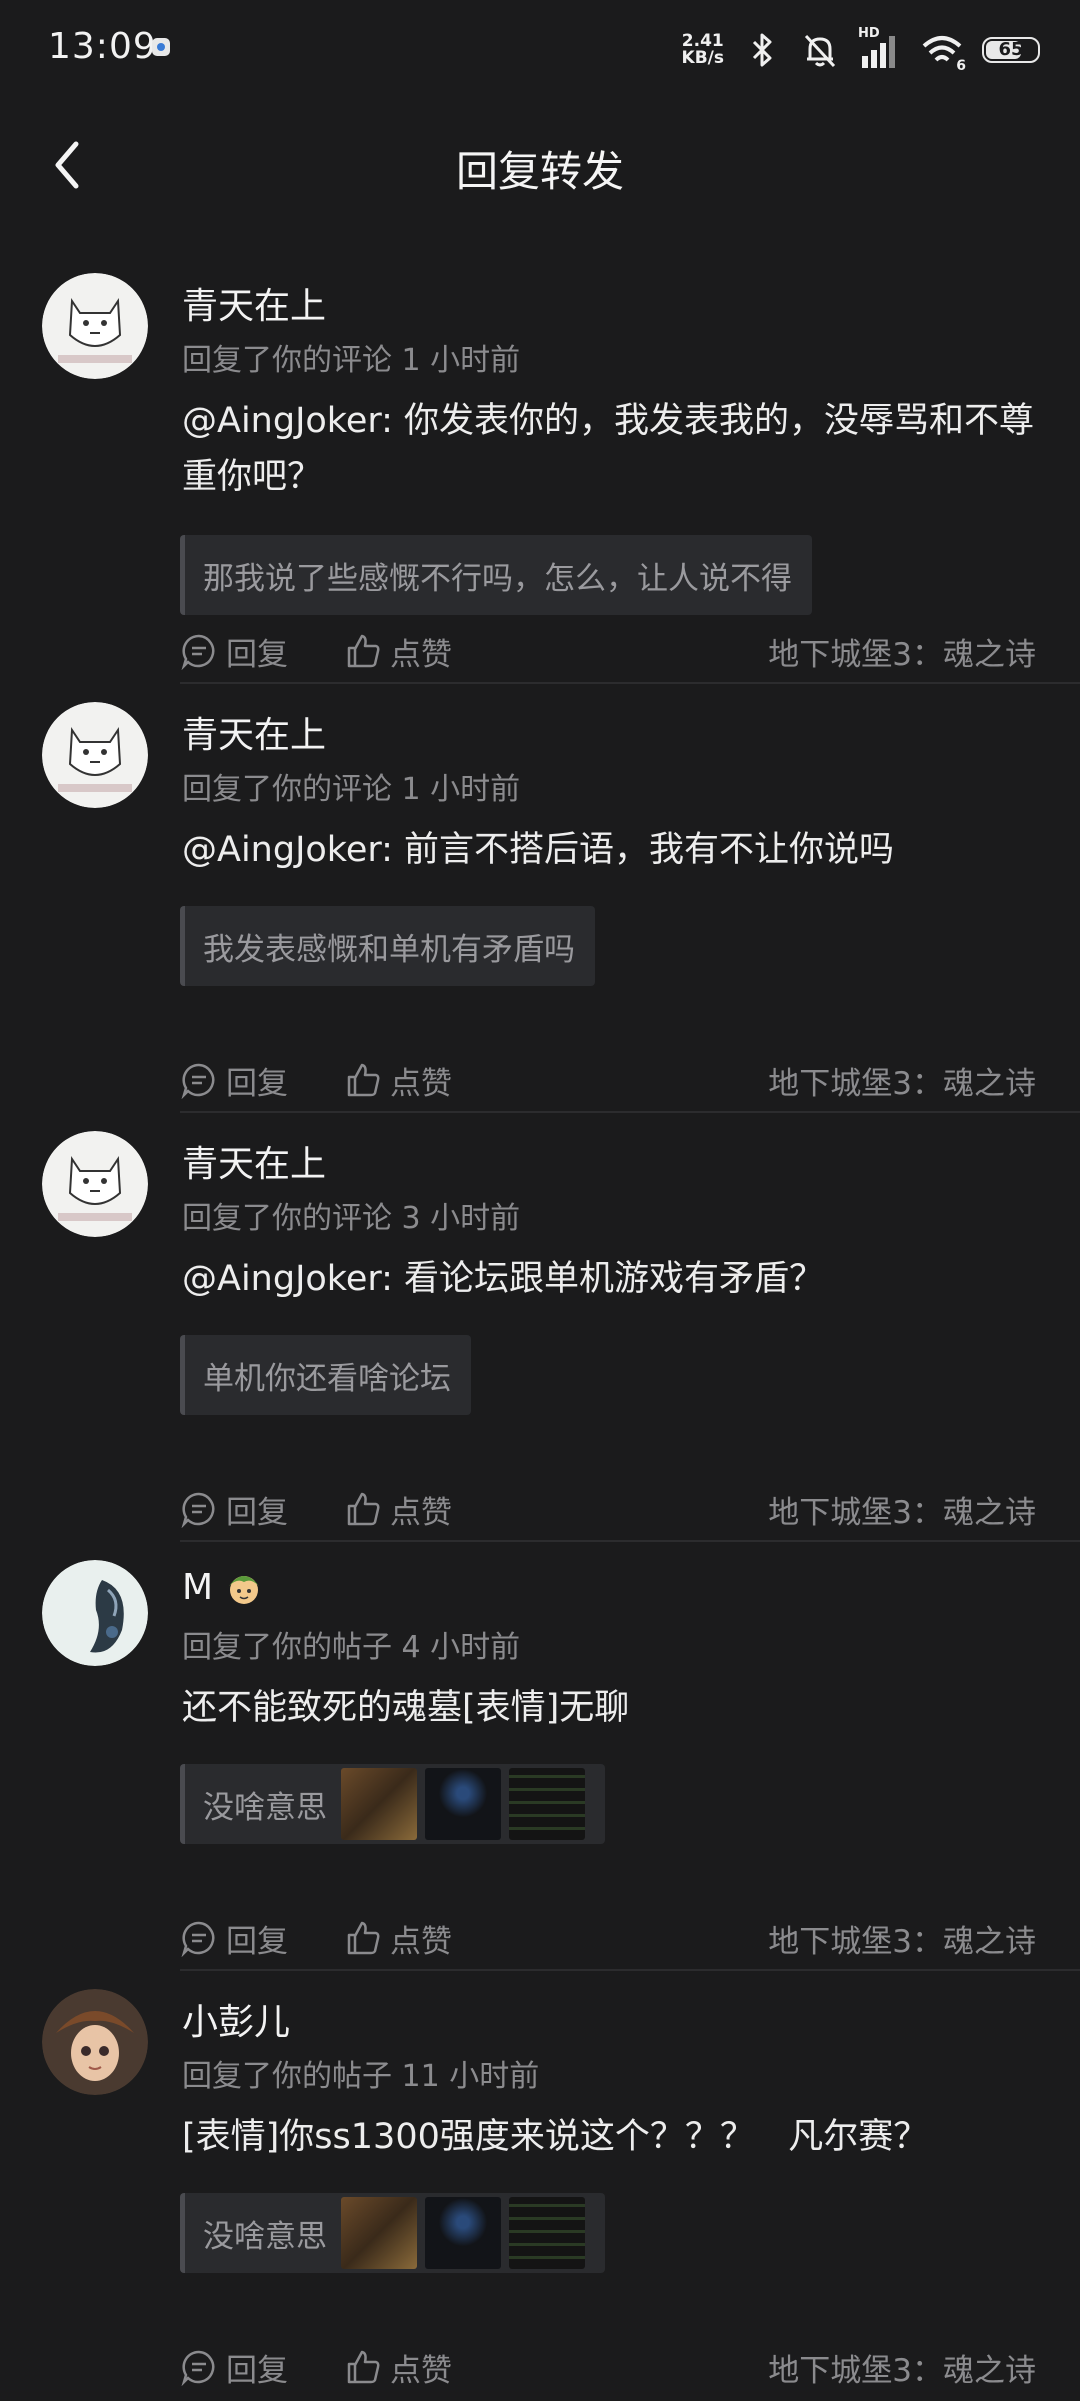 This screenshot has height=2401, width=1080. Describe the element at coordinates (612, 850) in the screenshot. I see `reply-content: @AingJoker: 前言不搭后语，我有不让你说吗` at that location.